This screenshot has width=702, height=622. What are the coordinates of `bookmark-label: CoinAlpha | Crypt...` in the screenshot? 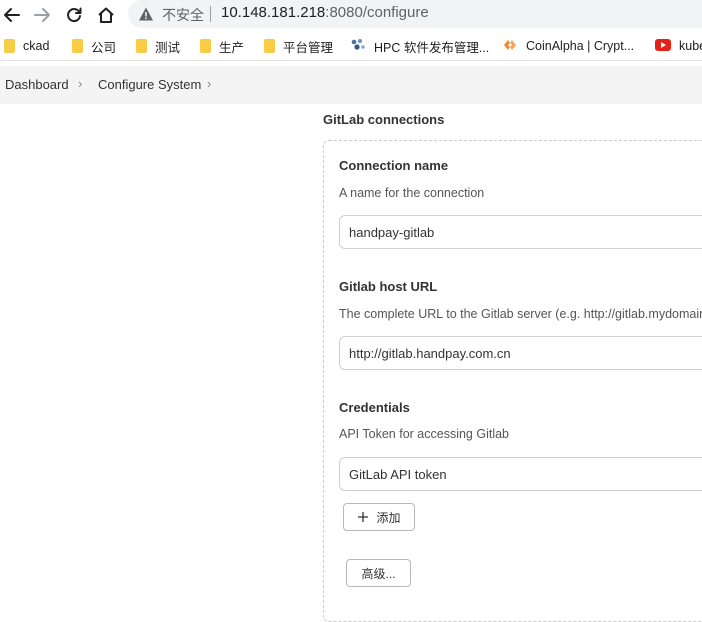 It's located at (580, 46).